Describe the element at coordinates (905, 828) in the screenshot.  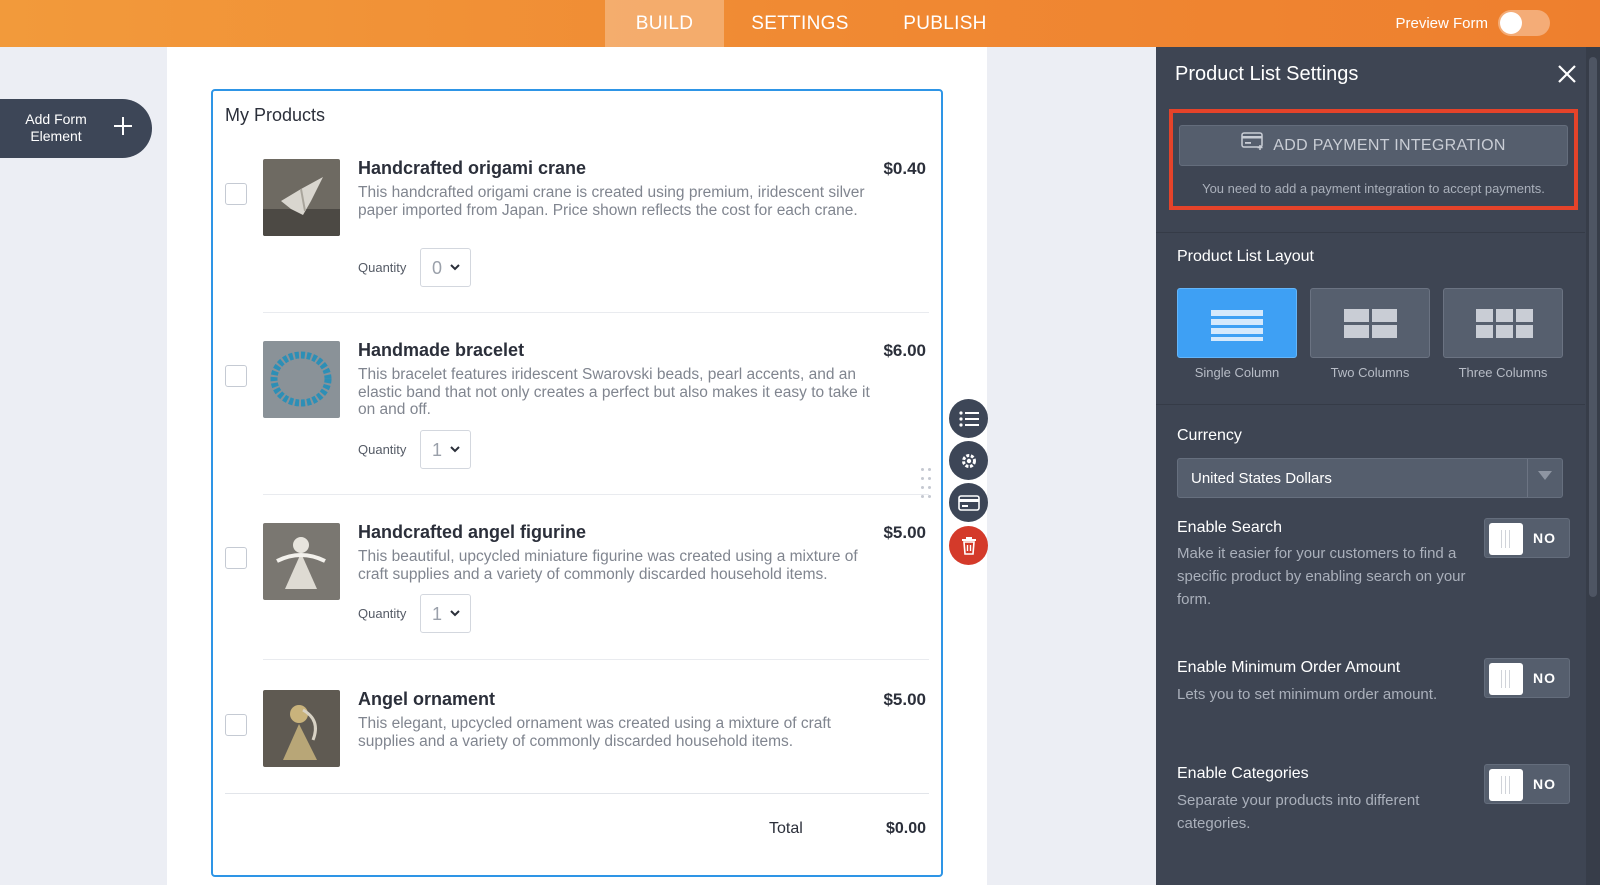
I see `total-value: $0.00` at that location.